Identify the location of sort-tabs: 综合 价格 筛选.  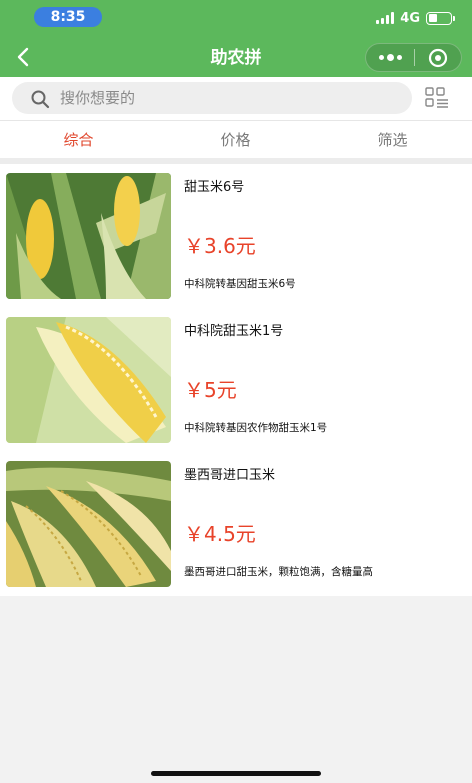
(236, 139).